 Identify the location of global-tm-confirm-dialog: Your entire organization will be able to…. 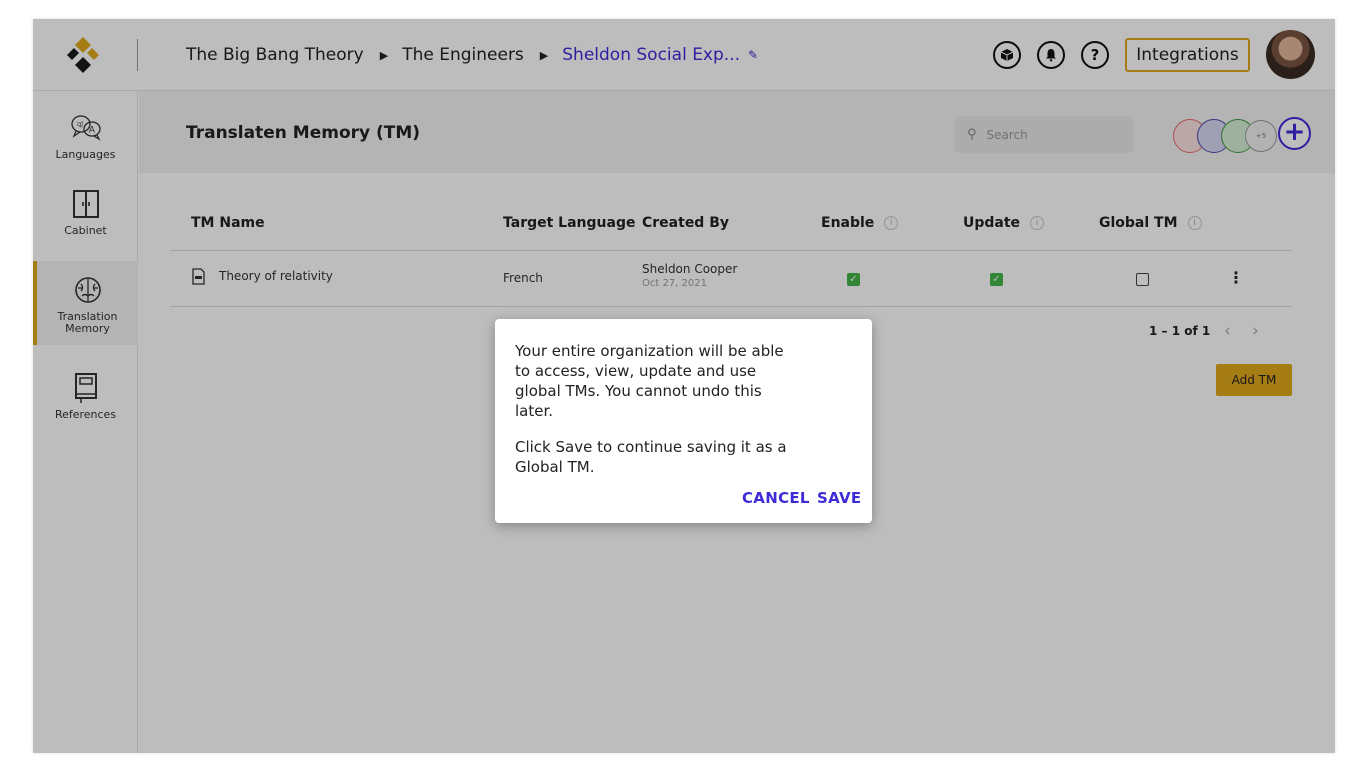
(683, 421).